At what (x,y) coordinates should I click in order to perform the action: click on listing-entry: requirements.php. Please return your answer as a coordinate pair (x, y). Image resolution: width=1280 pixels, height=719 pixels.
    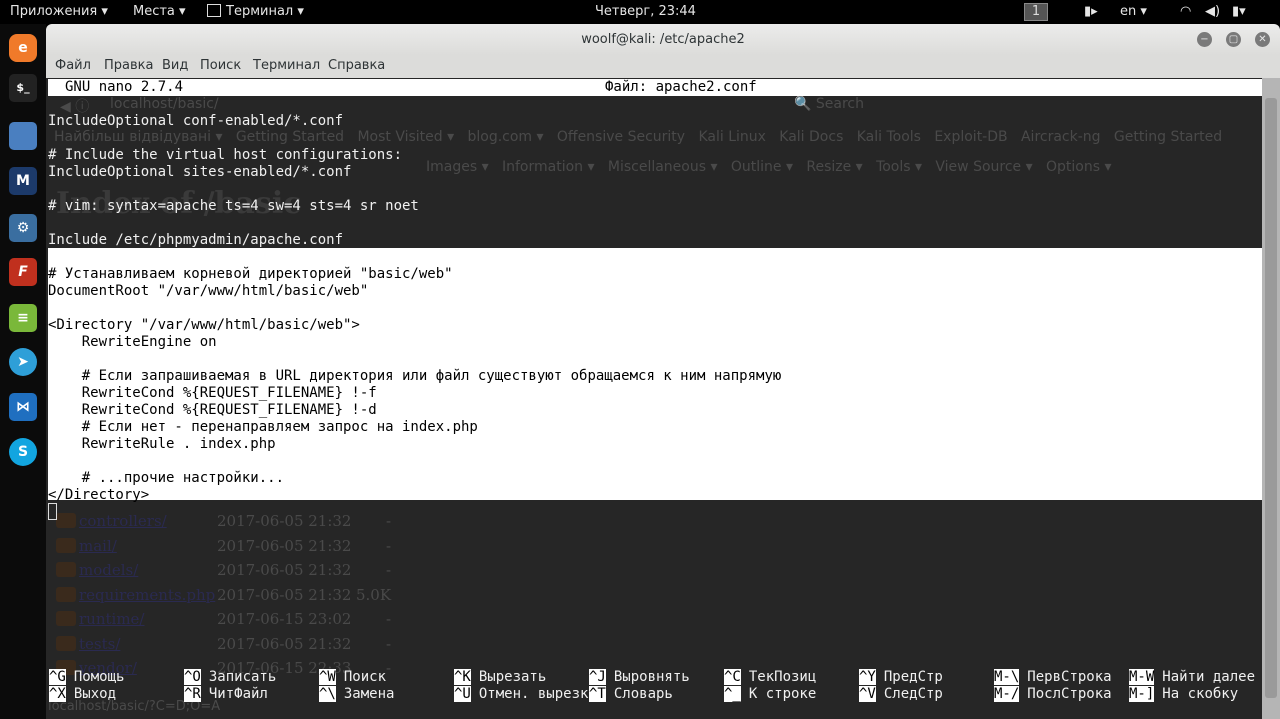
    Looking at the image, I should click on (135, 595).